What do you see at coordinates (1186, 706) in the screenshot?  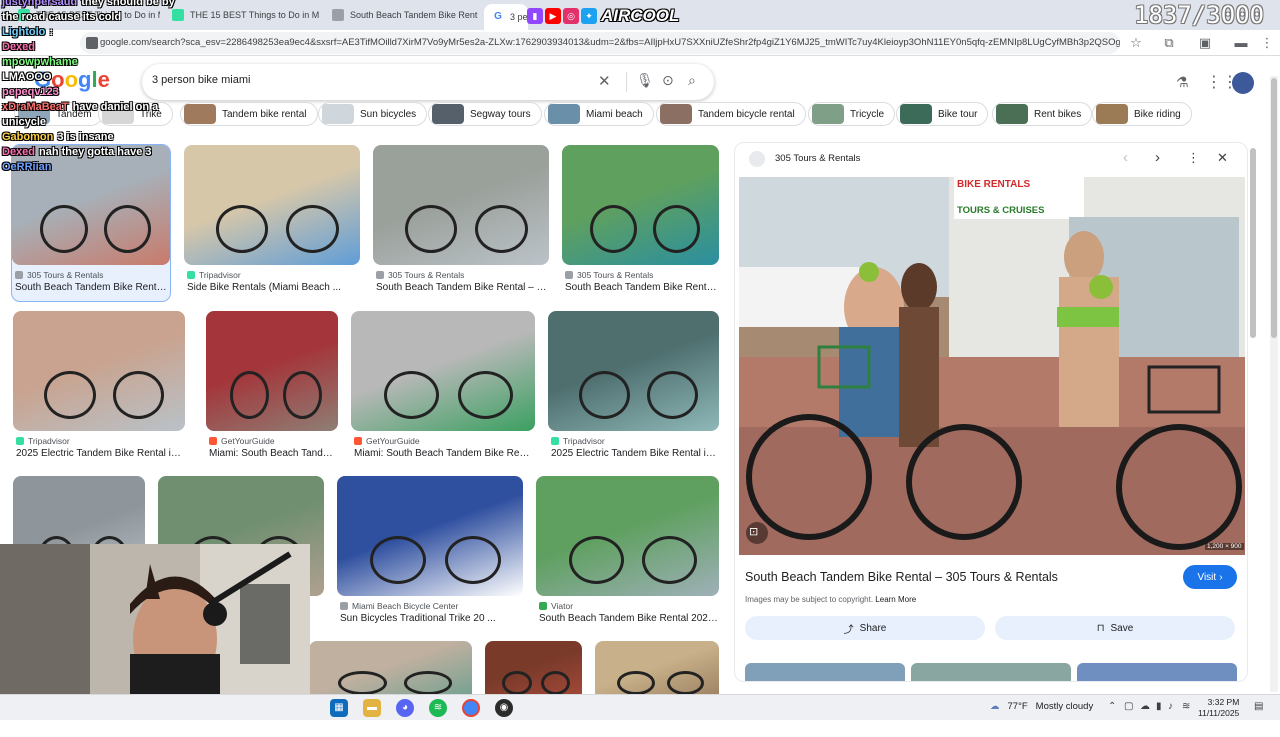 I see `network-icon: ≋` at bounding box center [1186, 706].